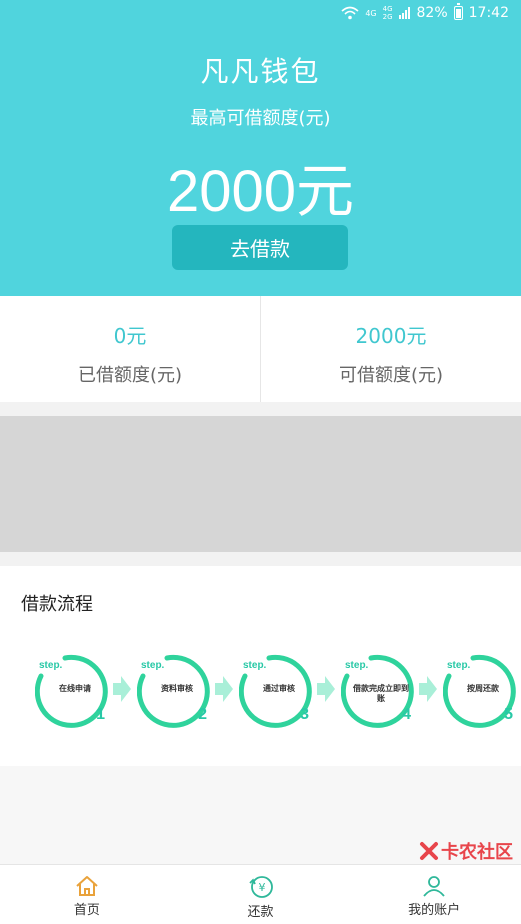 This screenshot has width=521, height=924. Describe the element at coordinates (177, 688) in the screenshot. I see `step-text: 资料审核` at that location.